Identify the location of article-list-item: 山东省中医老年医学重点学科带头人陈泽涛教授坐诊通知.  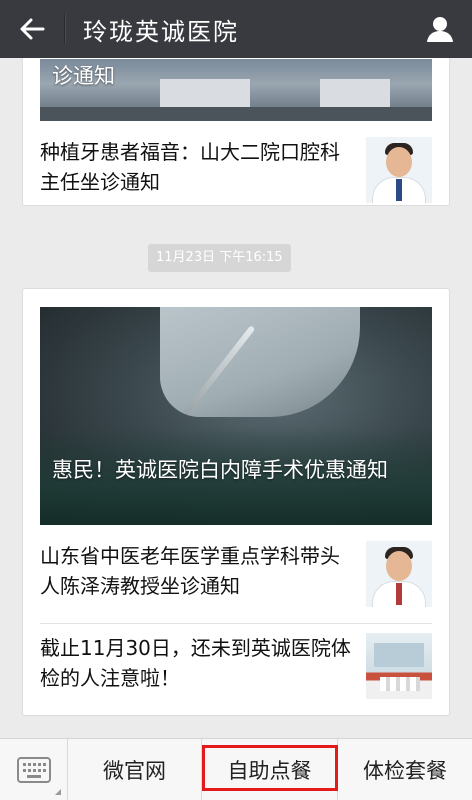
(236, 571).